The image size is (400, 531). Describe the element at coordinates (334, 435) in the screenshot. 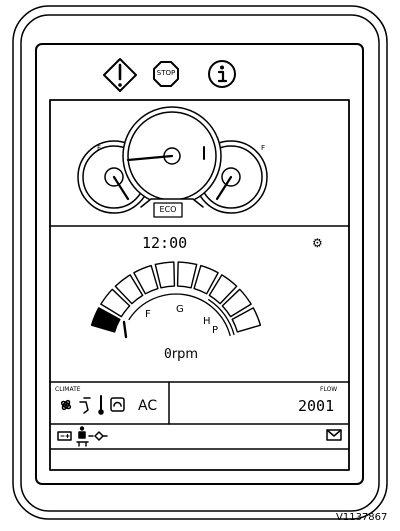

I see `envelope-icon` at that location.